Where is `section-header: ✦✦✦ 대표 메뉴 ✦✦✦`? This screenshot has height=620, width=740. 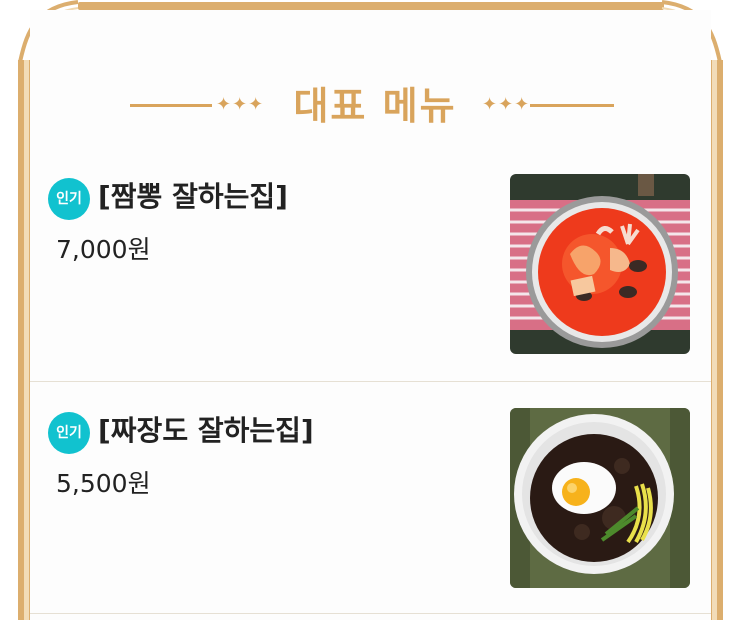 section-header: ✦✦✦ 대표 메뉴 ✦✦✦ is located at coordinates (372, 106).